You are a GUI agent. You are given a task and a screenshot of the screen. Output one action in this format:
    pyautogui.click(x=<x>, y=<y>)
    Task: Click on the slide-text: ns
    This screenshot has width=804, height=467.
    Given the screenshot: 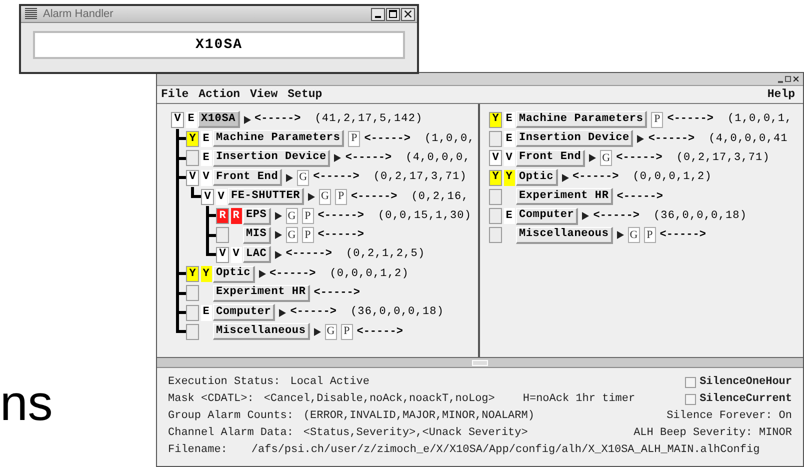 What is the action you would take?
    pyautogui.click(x=26, y=403)
    